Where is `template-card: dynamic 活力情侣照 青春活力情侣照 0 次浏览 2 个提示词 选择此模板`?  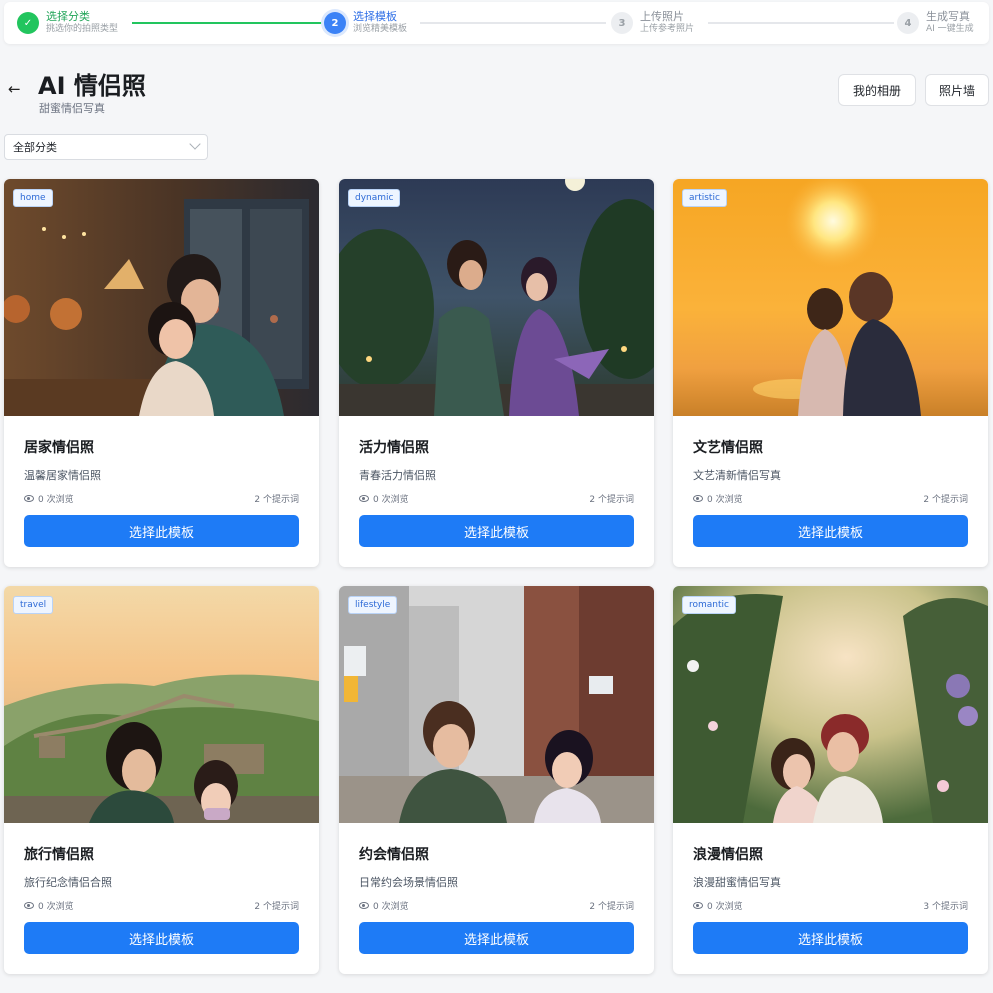
template-card: dynamic 活力情侣照 青春活力情侣照 0 次浏览 2 个提示词 选择此模板 is located at coordinates (496, 373).